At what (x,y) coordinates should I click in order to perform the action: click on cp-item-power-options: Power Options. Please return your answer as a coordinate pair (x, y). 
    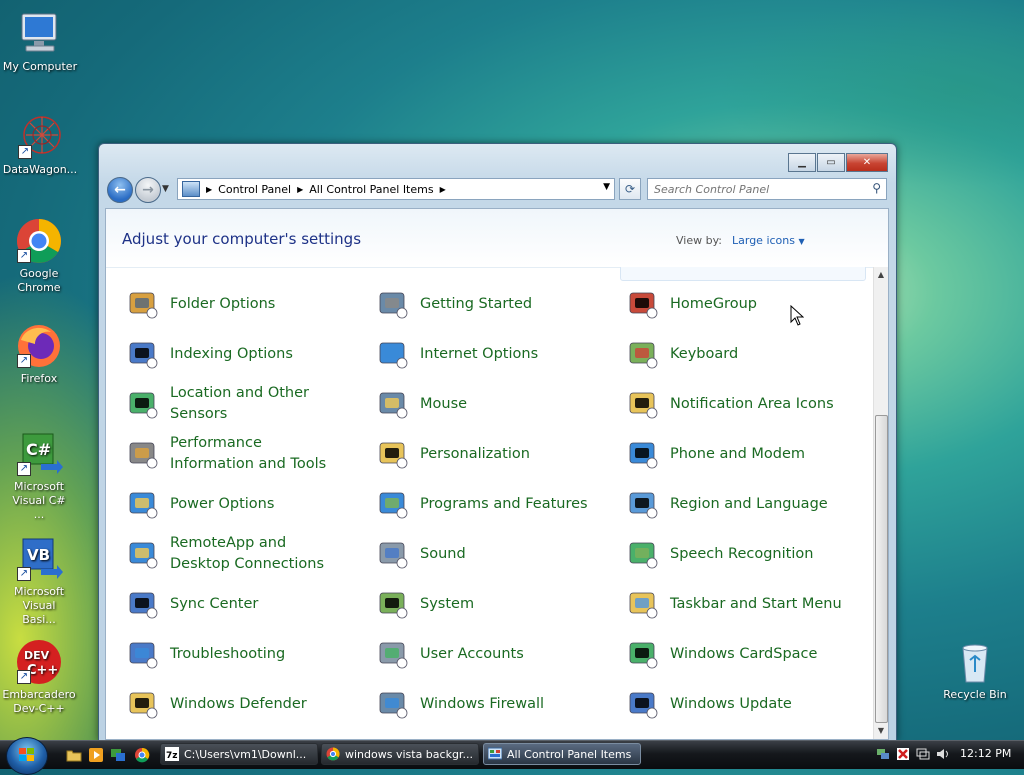
    Looking at the image, I should click on (230, 504).